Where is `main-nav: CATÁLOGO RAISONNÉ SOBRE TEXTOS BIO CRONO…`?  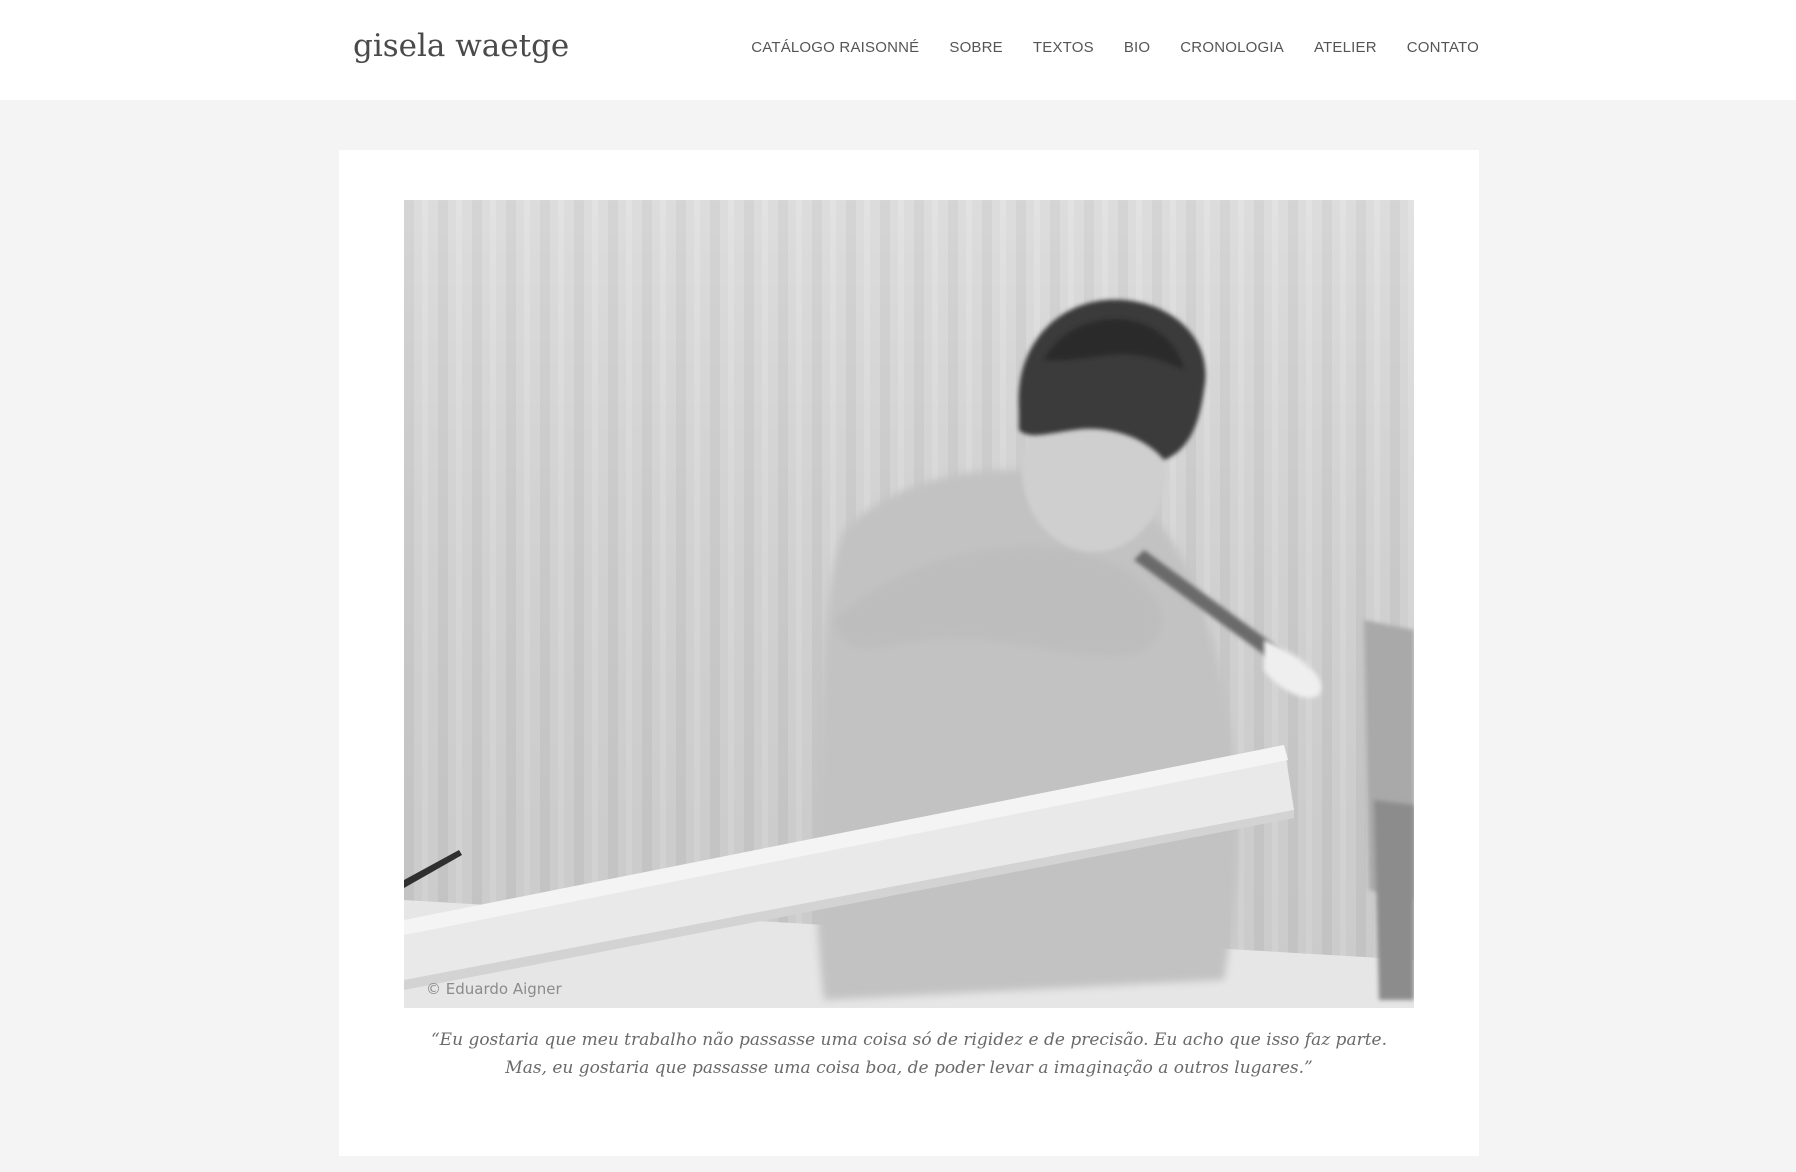
main-nav: CATÁLOGO RAISONNÉ SOBRE TEXTOS BIO CRONO… is located at coordinates (1115, 47).